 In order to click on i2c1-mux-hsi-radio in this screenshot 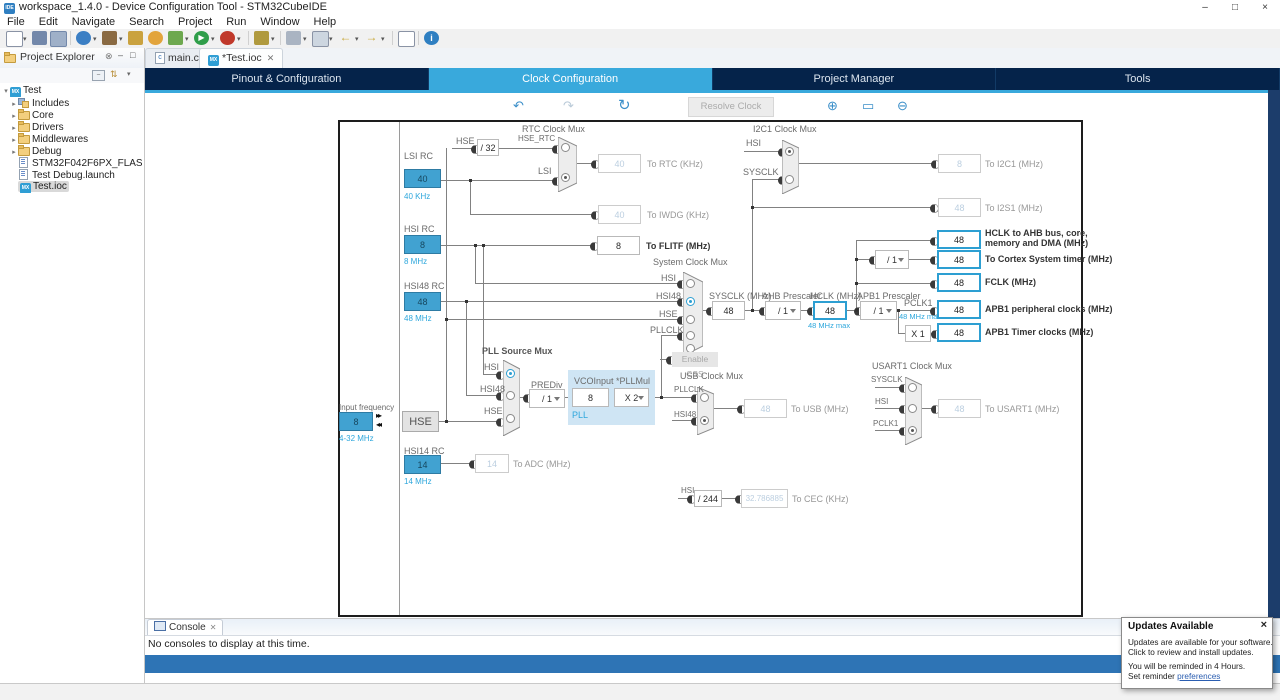, I will do `click(789, 151)`.